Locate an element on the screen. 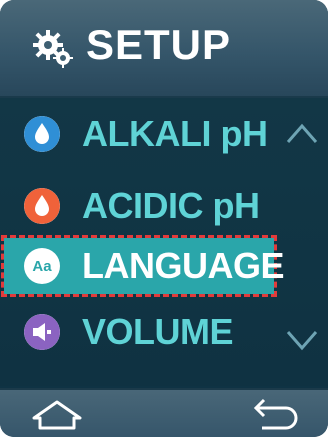 Image resolution: width=328 pixels, height=437 pixels. menu-item-label: ALKALI pH is located at coordinates (175, 133).